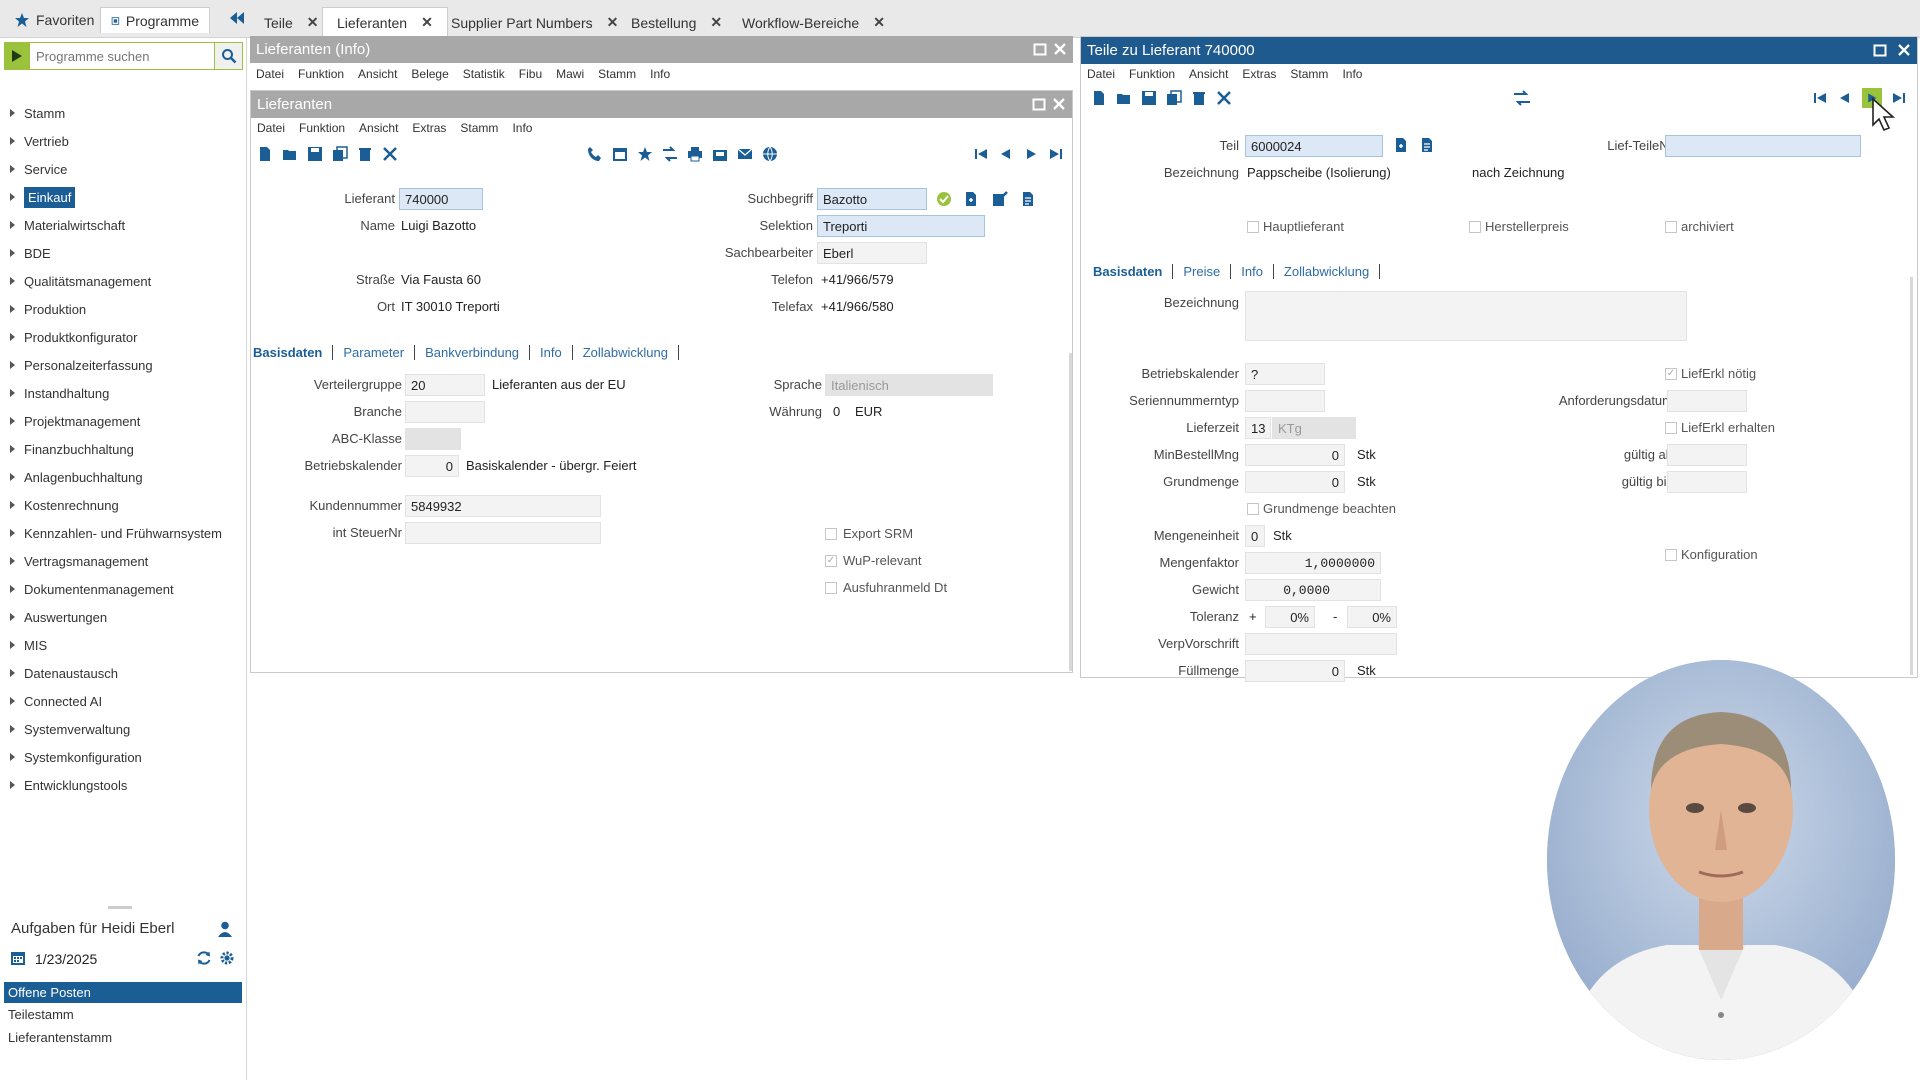 This screenshot has height=1080, width=1920. I want to click on delete-icon, so click(1199, 98).